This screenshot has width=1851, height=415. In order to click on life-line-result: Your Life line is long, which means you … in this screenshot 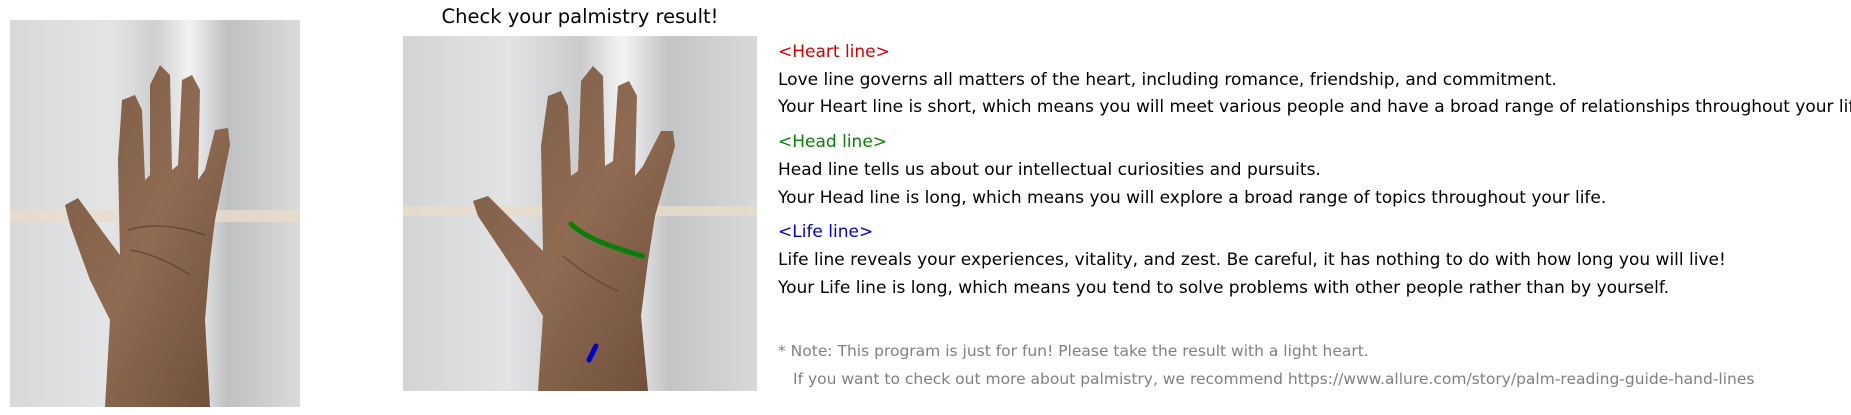, I will do `click(1224, 288)`.